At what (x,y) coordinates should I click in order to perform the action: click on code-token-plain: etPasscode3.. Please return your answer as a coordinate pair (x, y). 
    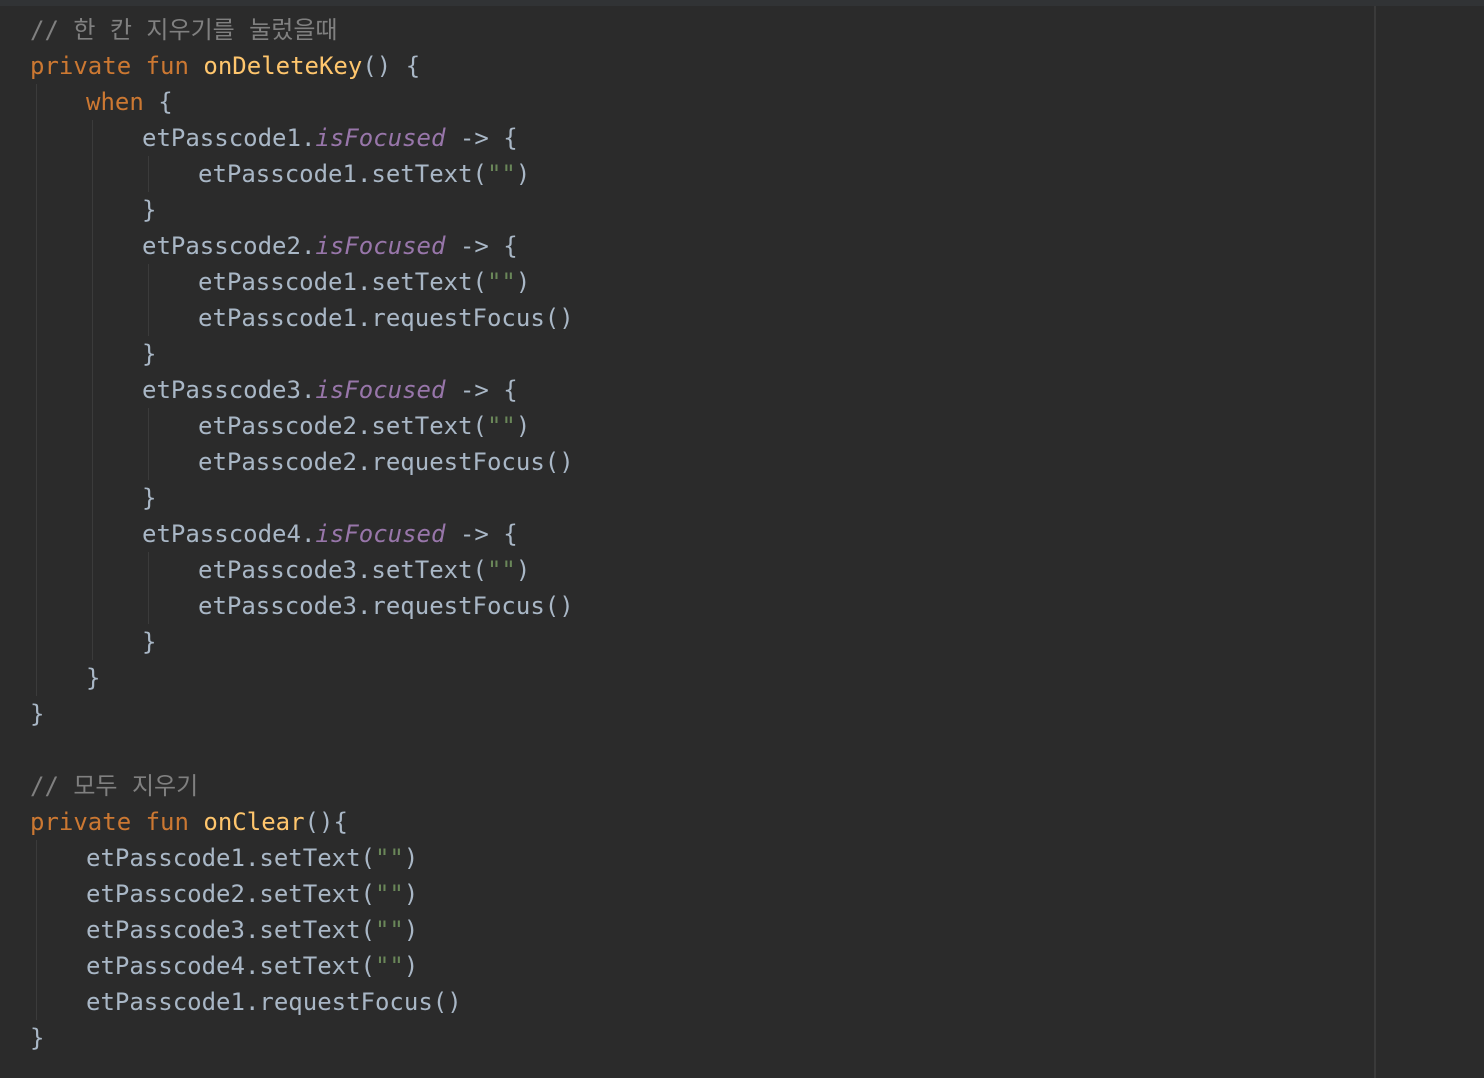
    Looking at the image, I should click on (229, 390).